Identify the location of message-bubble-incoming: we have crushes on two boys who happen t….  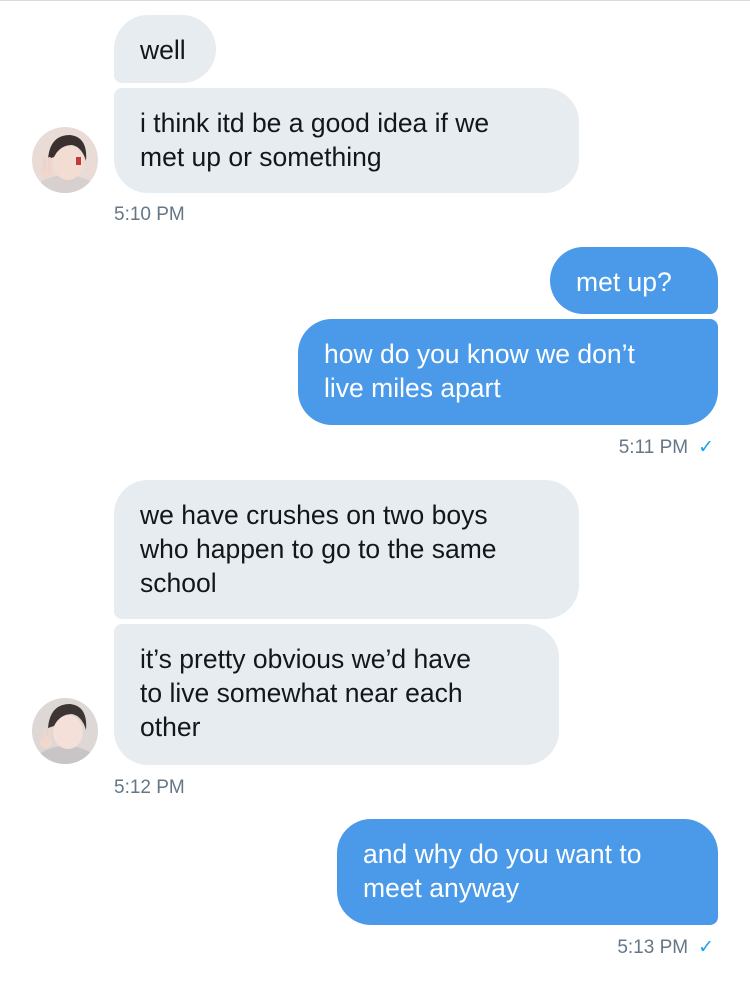
(346, 549).